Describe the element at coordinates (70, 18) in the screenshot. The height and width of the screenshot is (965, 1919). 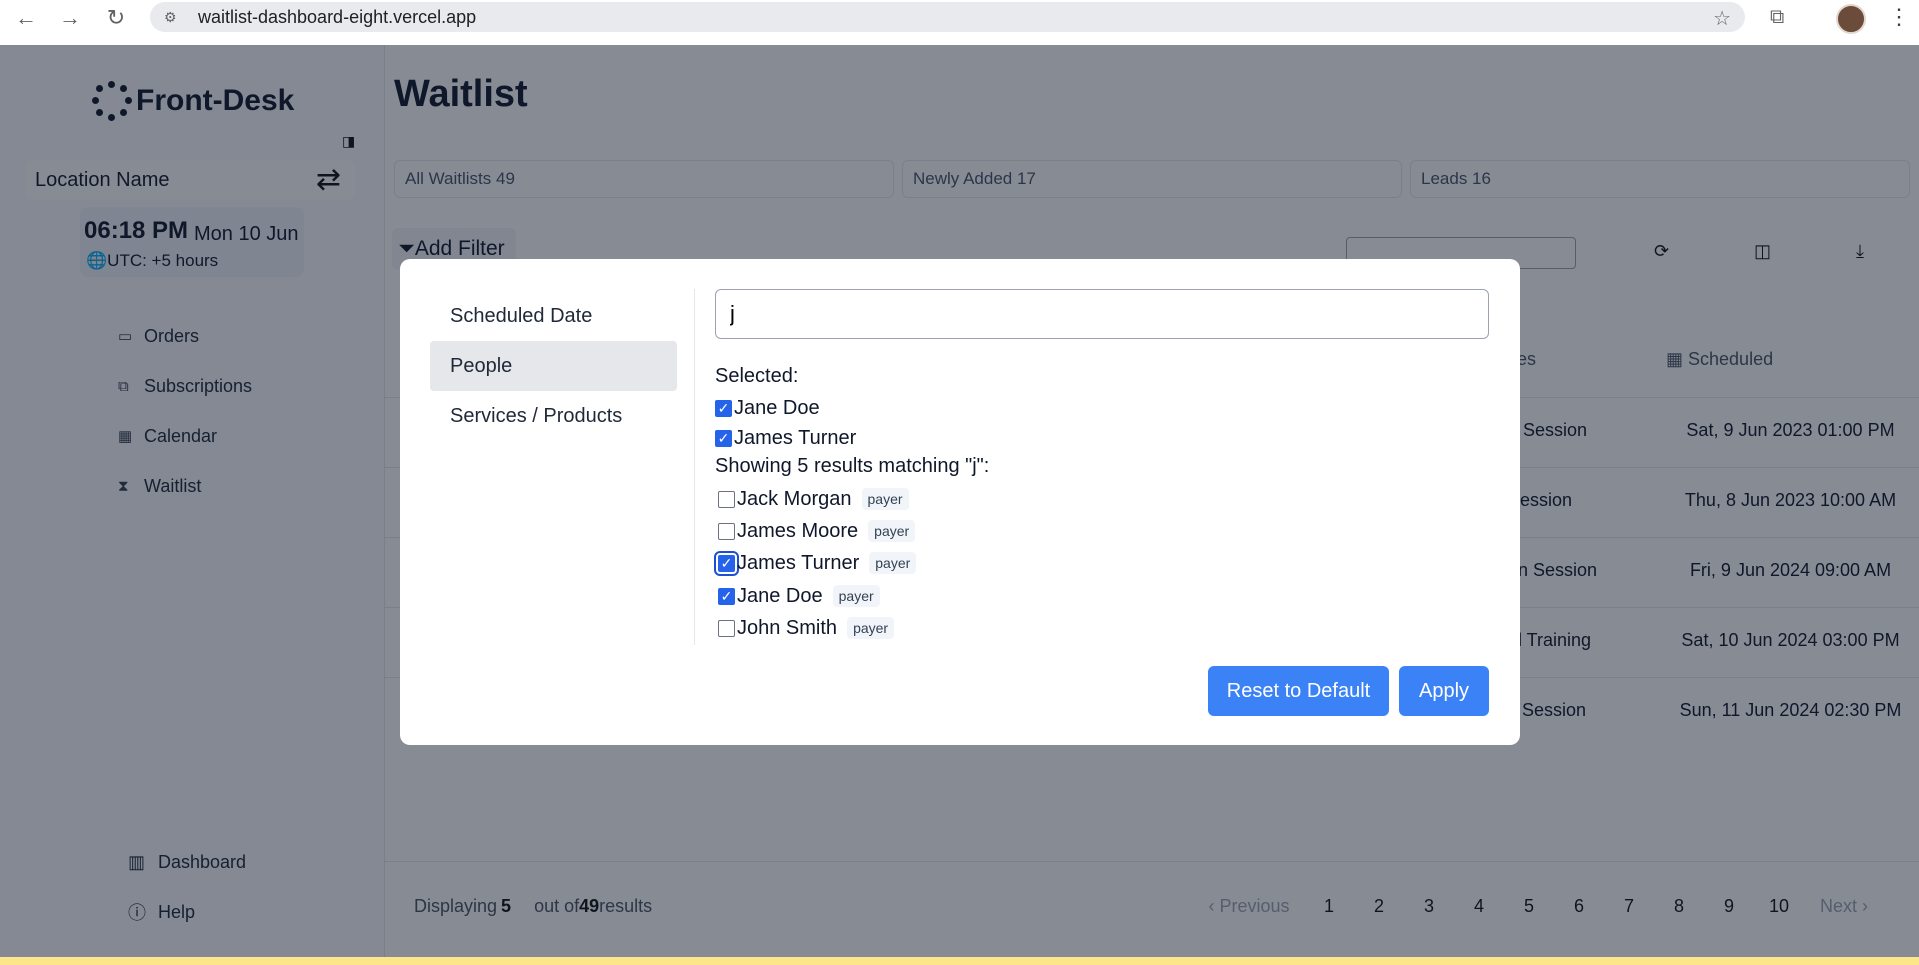
I see `forward-icon: →` at that location.